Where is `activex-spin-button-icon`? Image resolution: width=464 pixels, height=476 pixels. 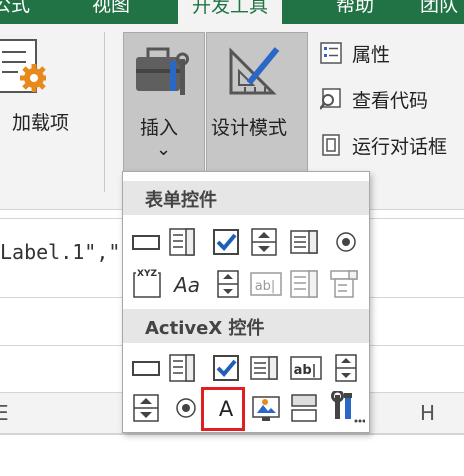
activex-spin-button-icon is located at coordinates (146, 408).